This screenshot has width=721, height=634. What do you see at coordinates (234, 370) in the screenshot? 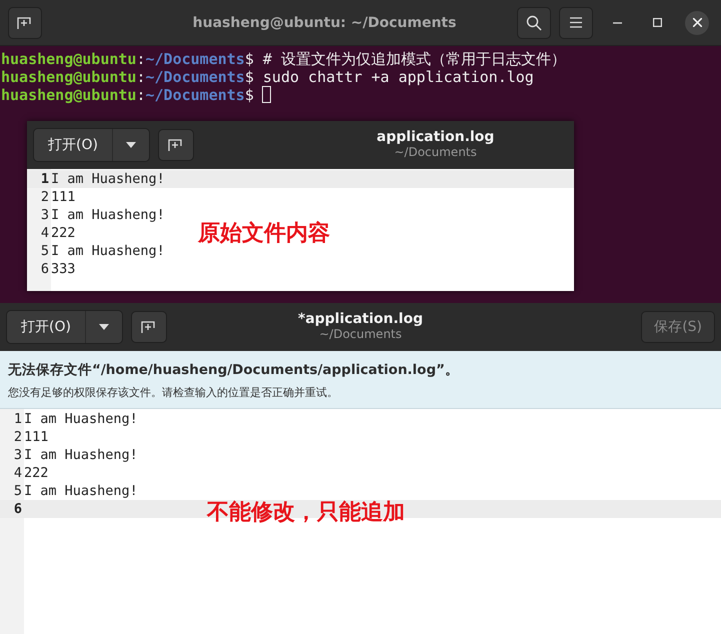
I see `error-title: 无法保存文件“/home/huasheng/Documents/application.log”。` at bounding box center [234, 370].